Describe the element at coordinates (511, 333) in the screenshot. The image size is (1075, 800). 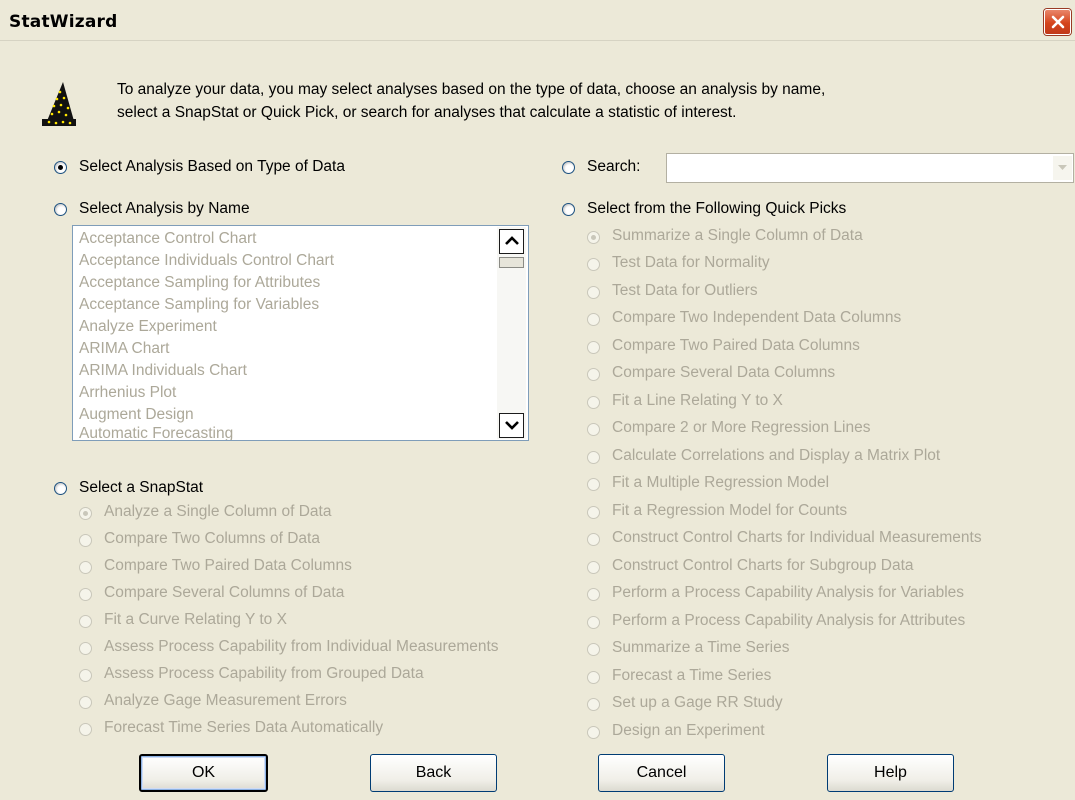
I see `list-scrollbar` at that location.